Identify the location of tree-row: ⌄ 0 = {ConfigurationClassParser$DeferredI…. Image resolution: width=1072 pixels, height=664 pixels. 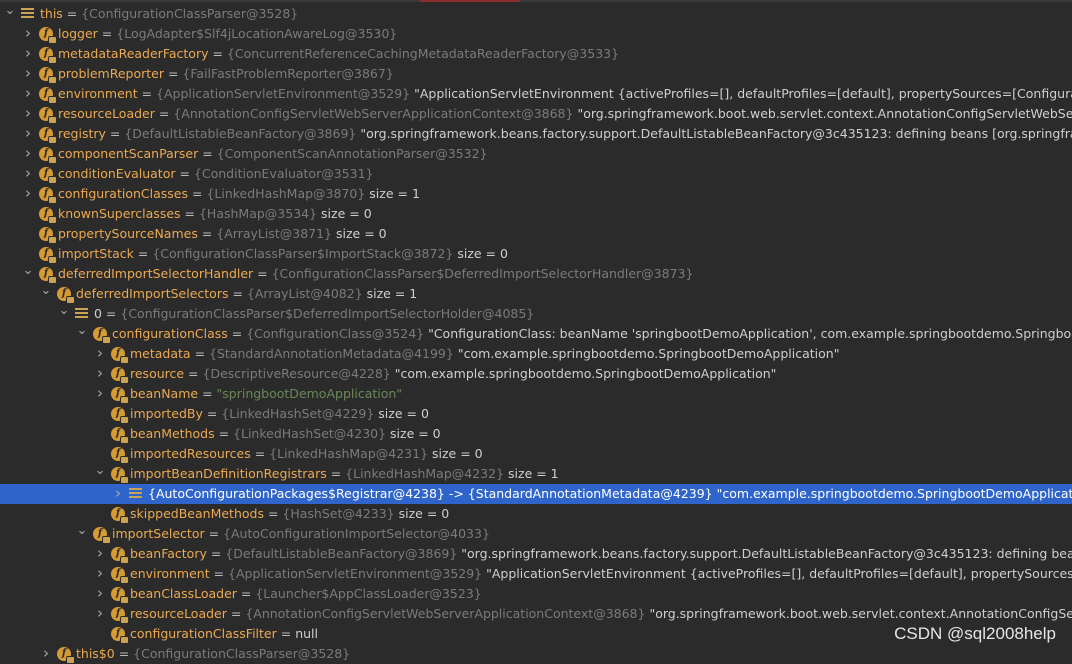
(536, 314).